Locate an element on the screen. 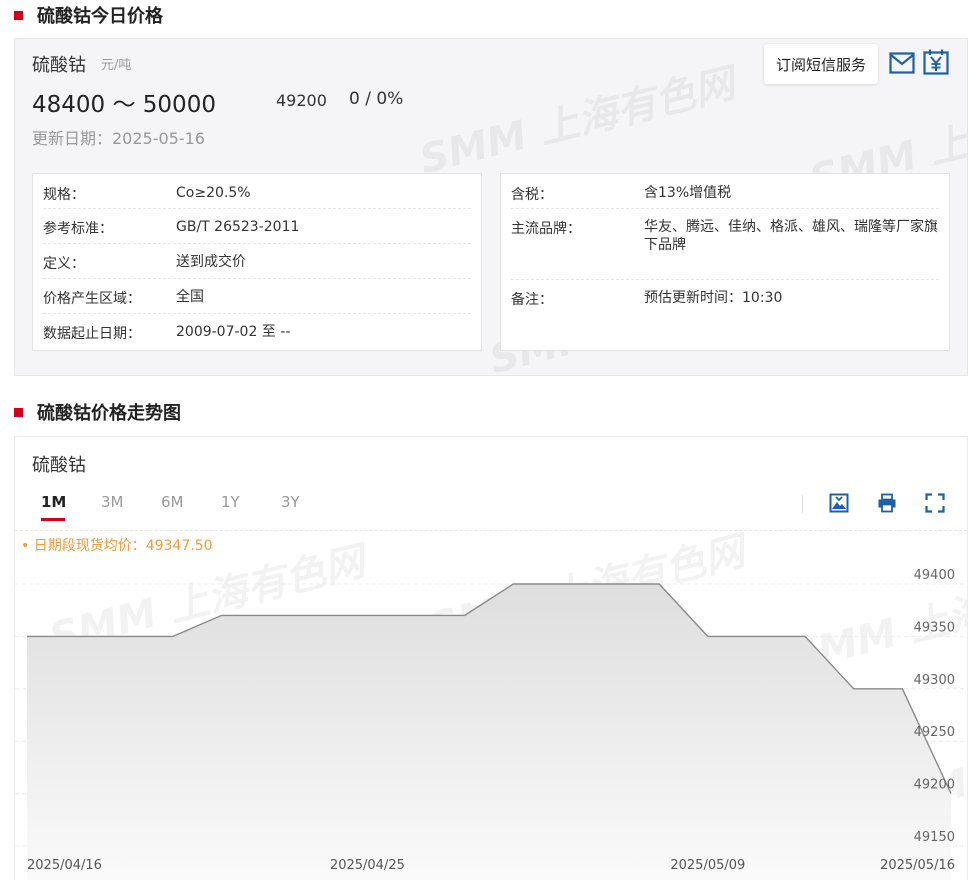 The height and width of the screenshot is (880, 973). section-title-text: 硫酸钴今日价格 is located at coordinates (100, 16).